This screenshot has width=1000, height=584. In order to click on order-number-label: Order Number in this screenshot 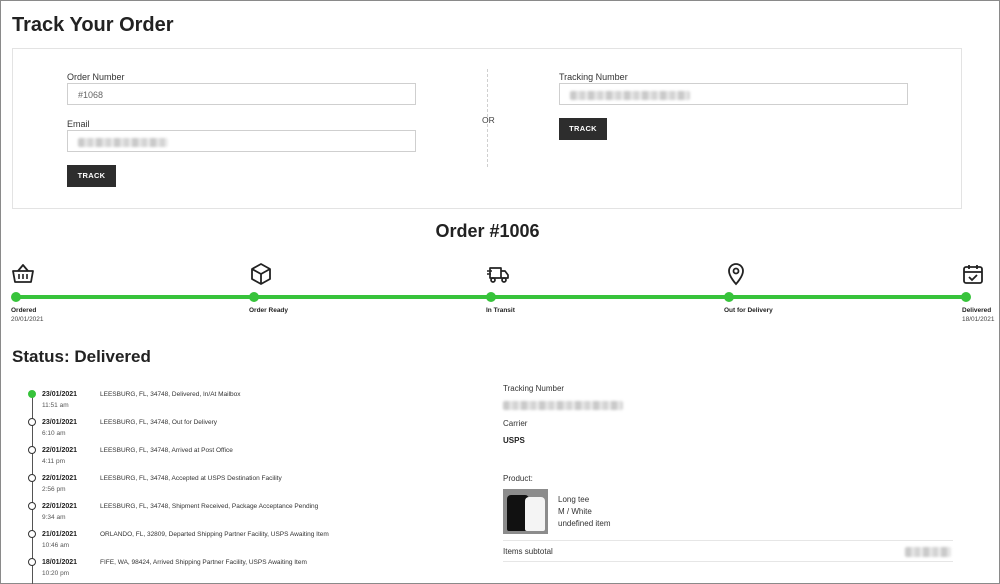, I will do `click(96, 77)`.